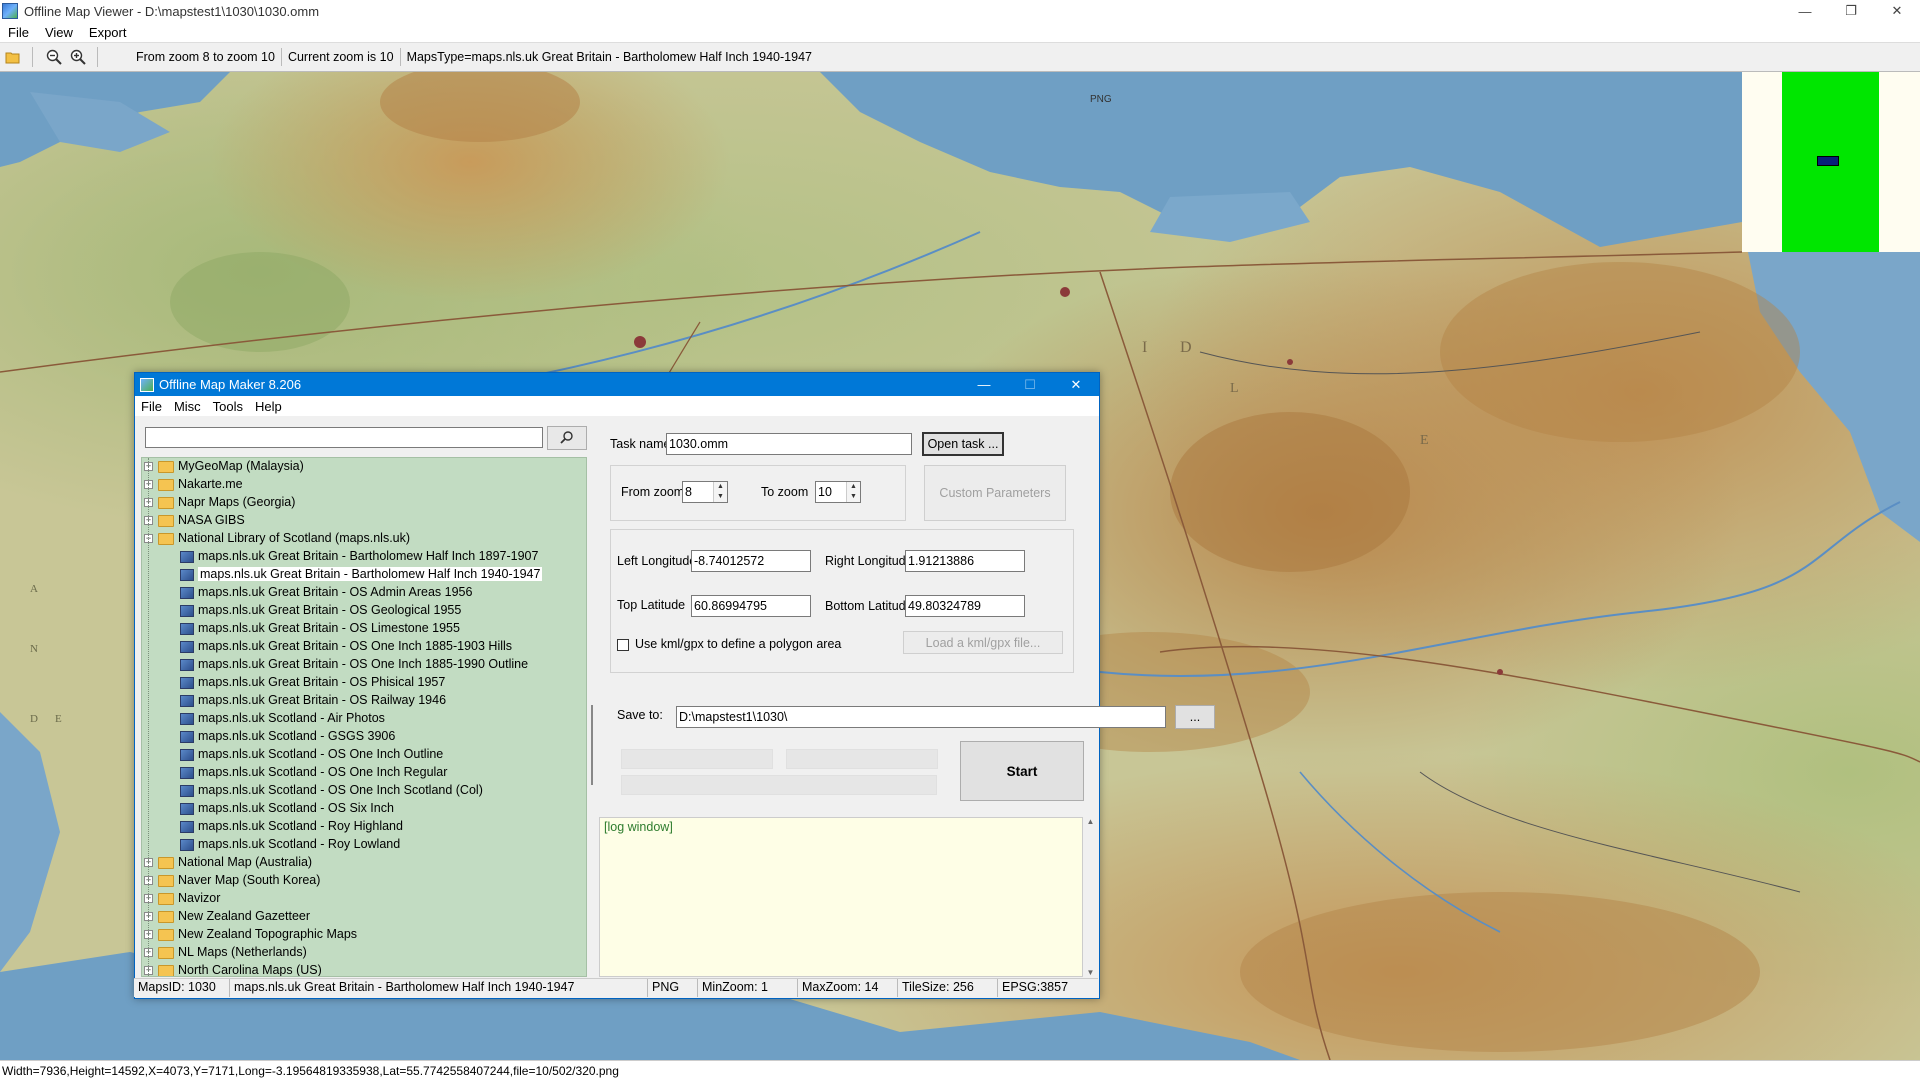  I want to click on from-zoom-arrows: ▲ ▼, so click(720, 492).